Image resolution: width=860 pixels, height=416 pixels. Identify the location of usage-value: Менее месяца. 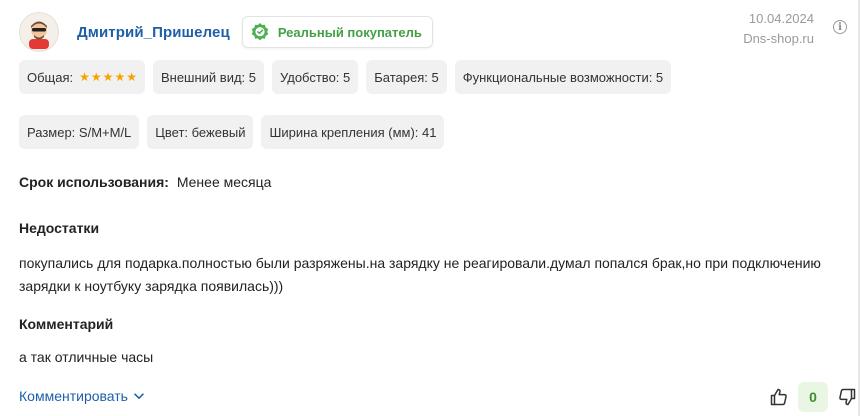
(224, 182).